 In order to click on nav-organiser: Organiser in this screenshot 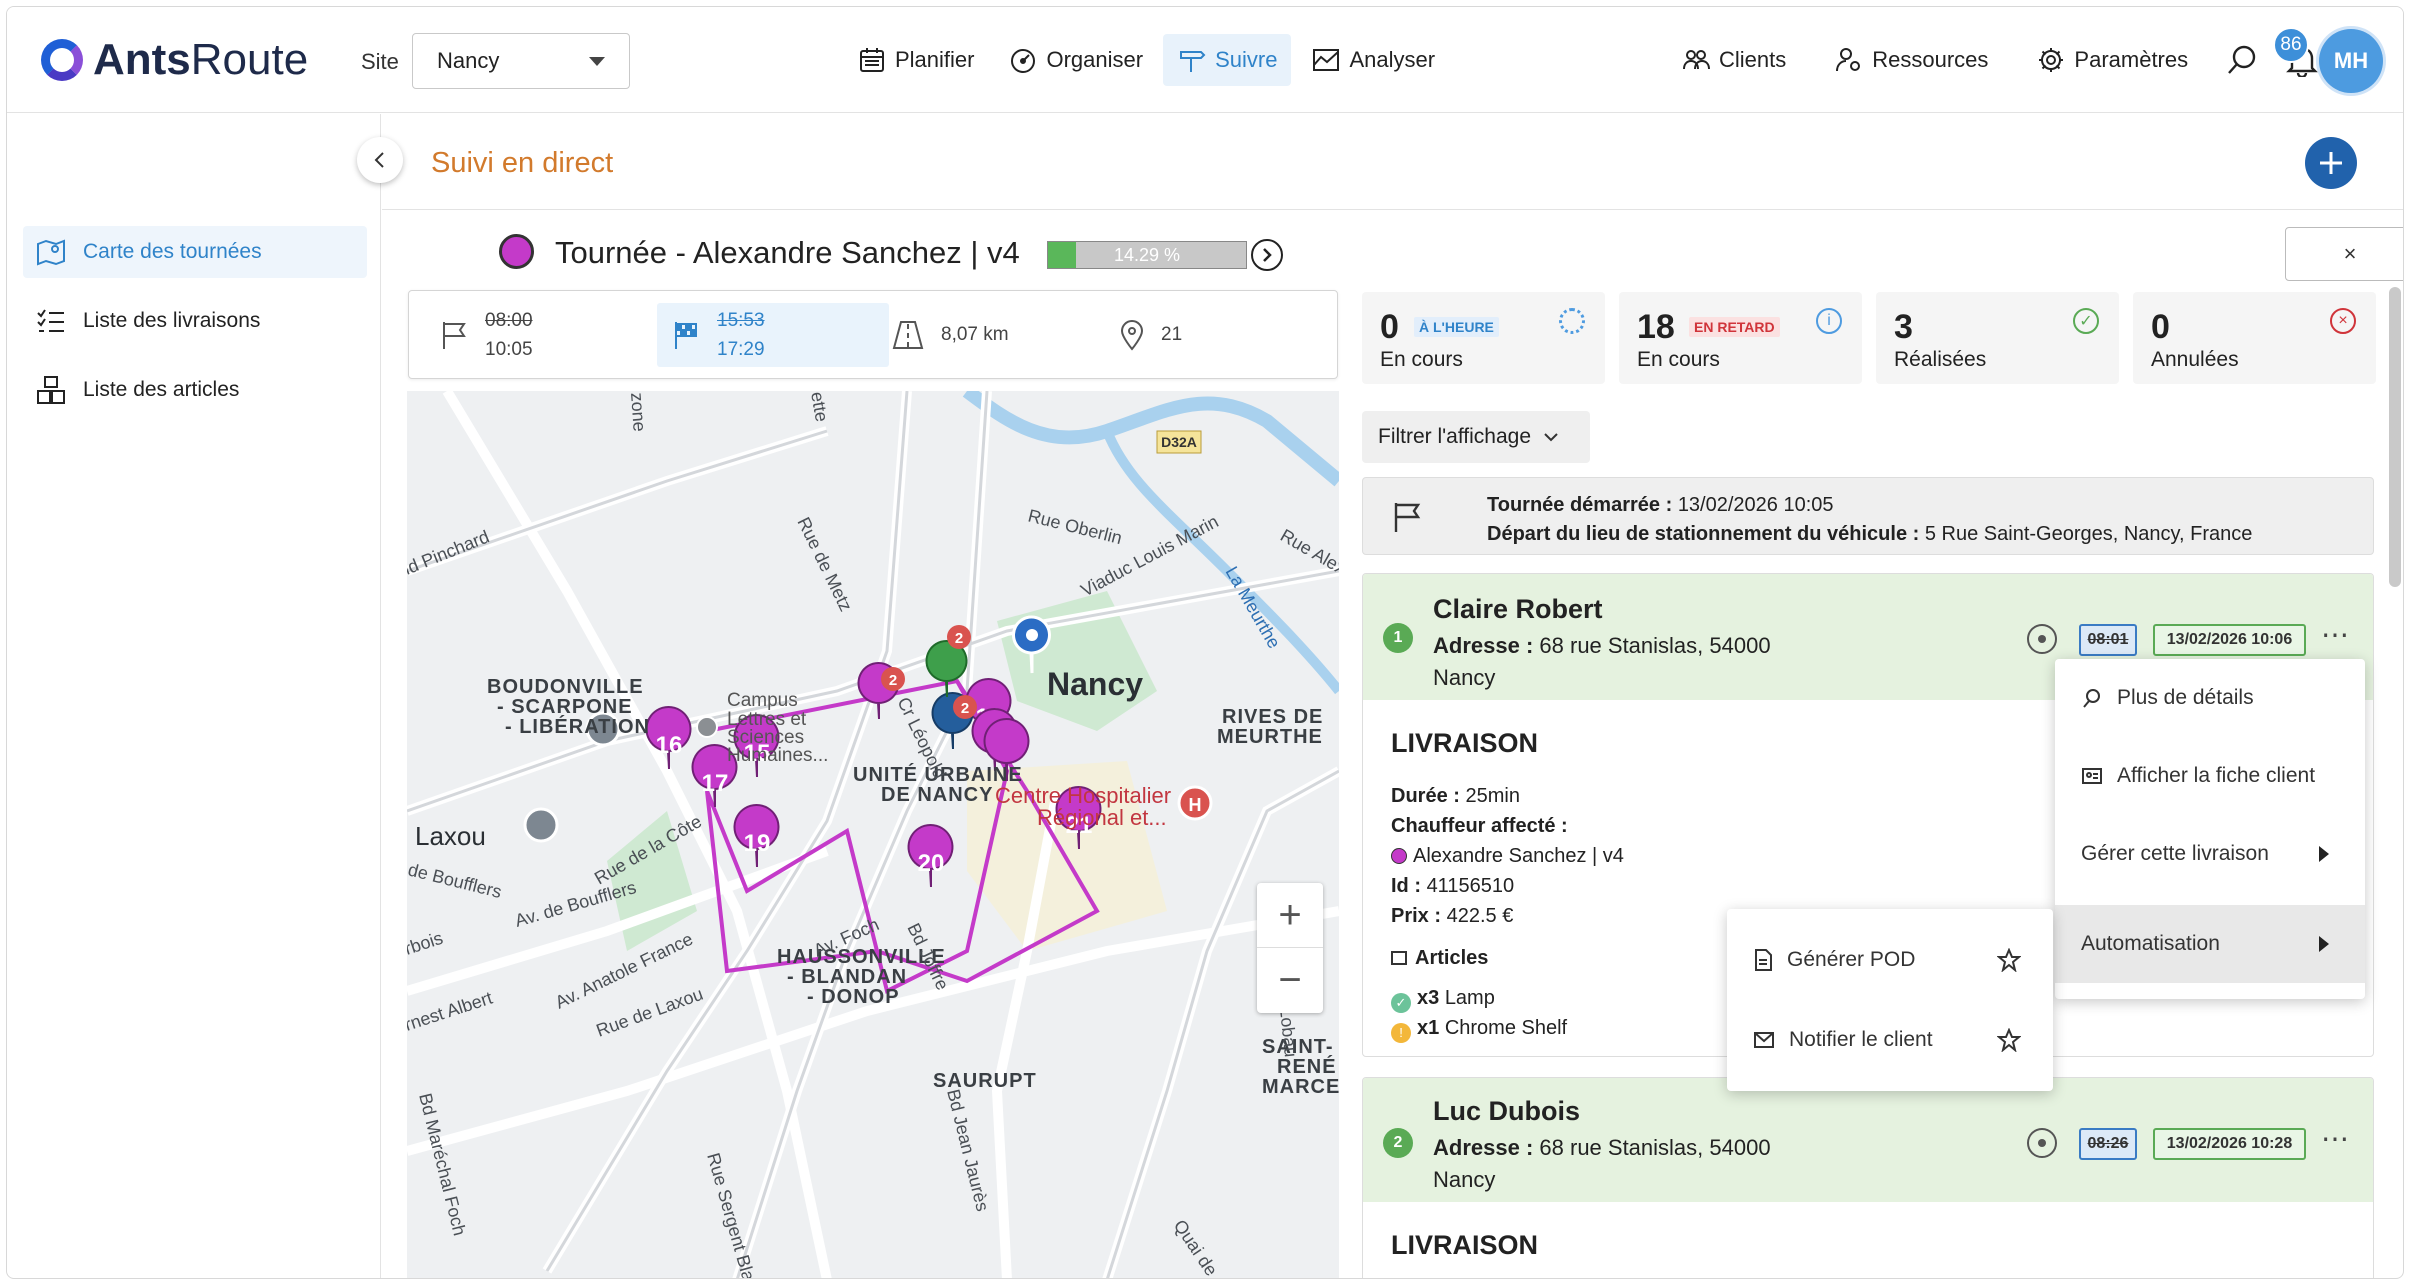, I will do `click(1075, 60)`.